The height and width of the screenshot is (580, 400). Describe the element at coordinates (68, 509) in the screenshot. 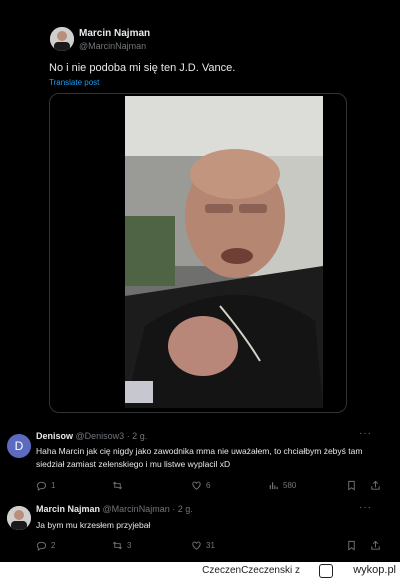

I see `reply-author-name: Marcin Najman` at that location.